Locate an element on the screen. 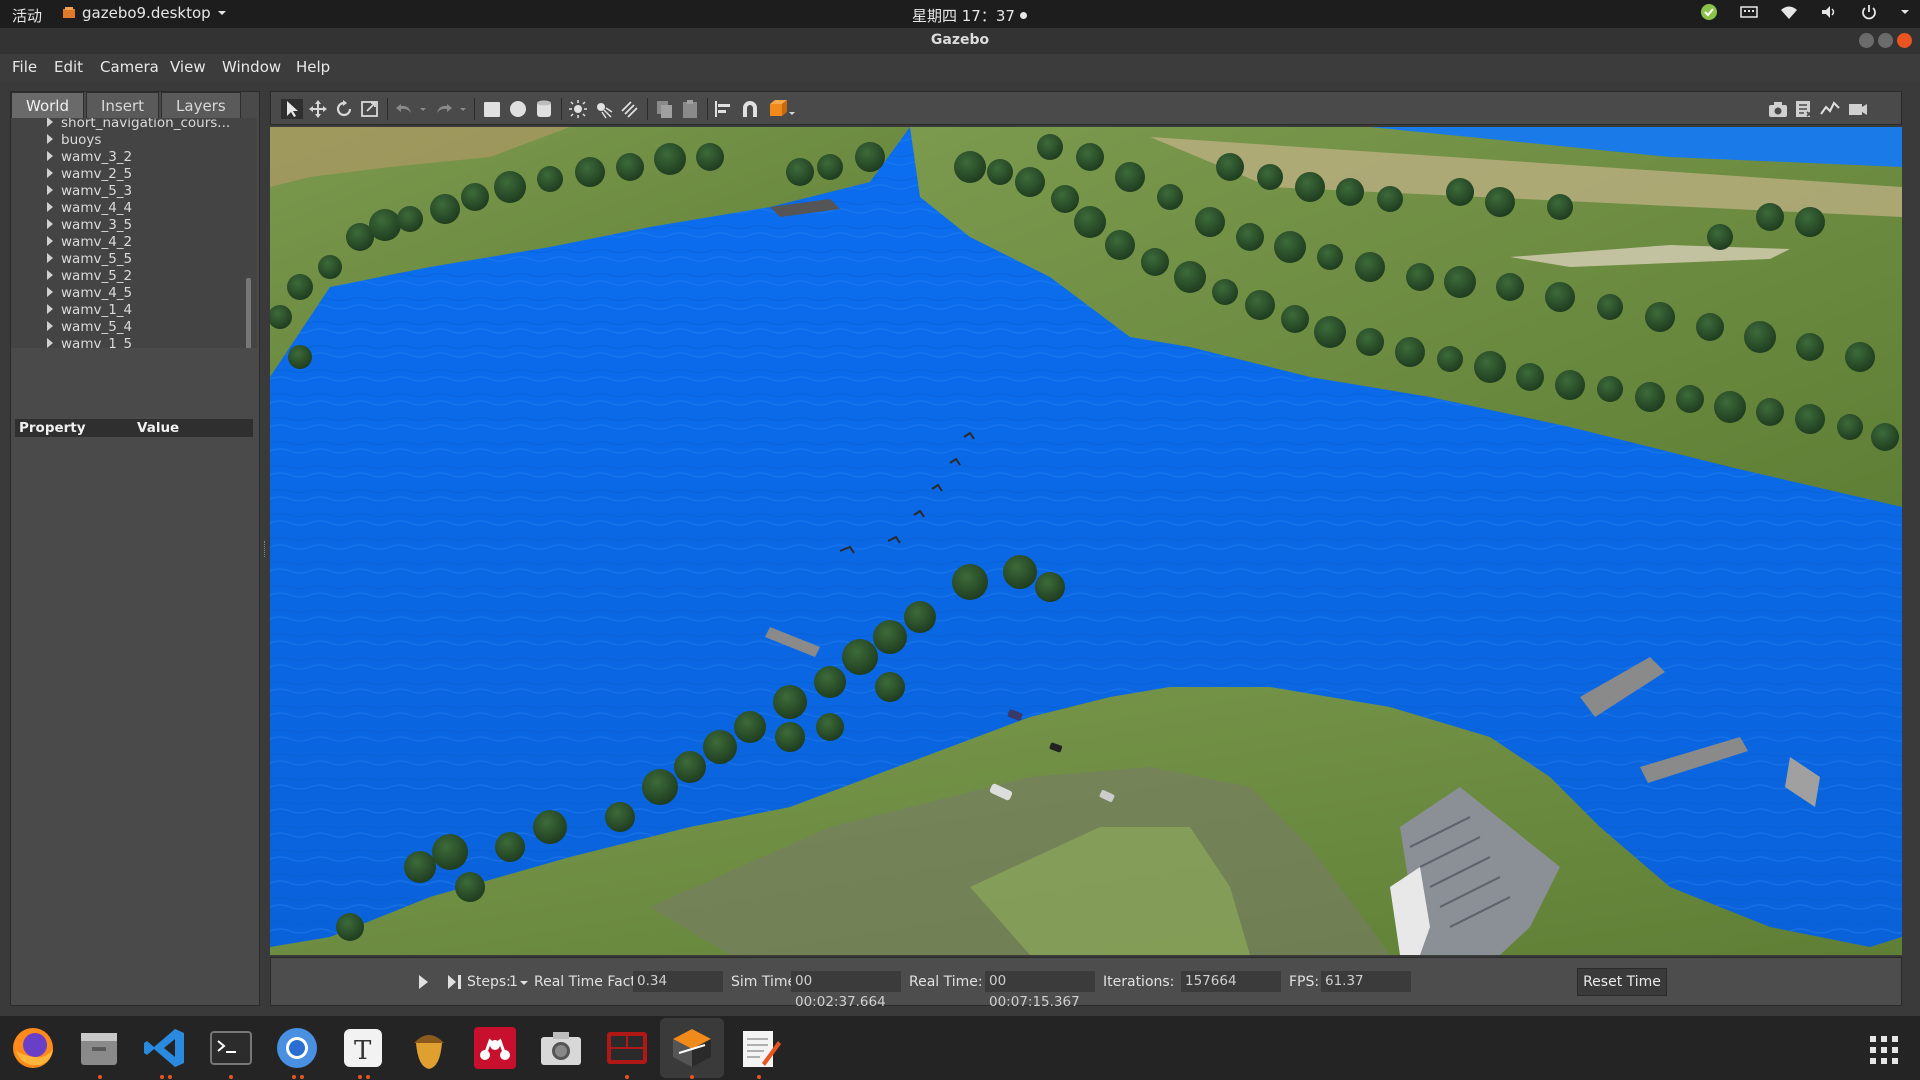  rotate-icon is located at coordinates (344, 109).